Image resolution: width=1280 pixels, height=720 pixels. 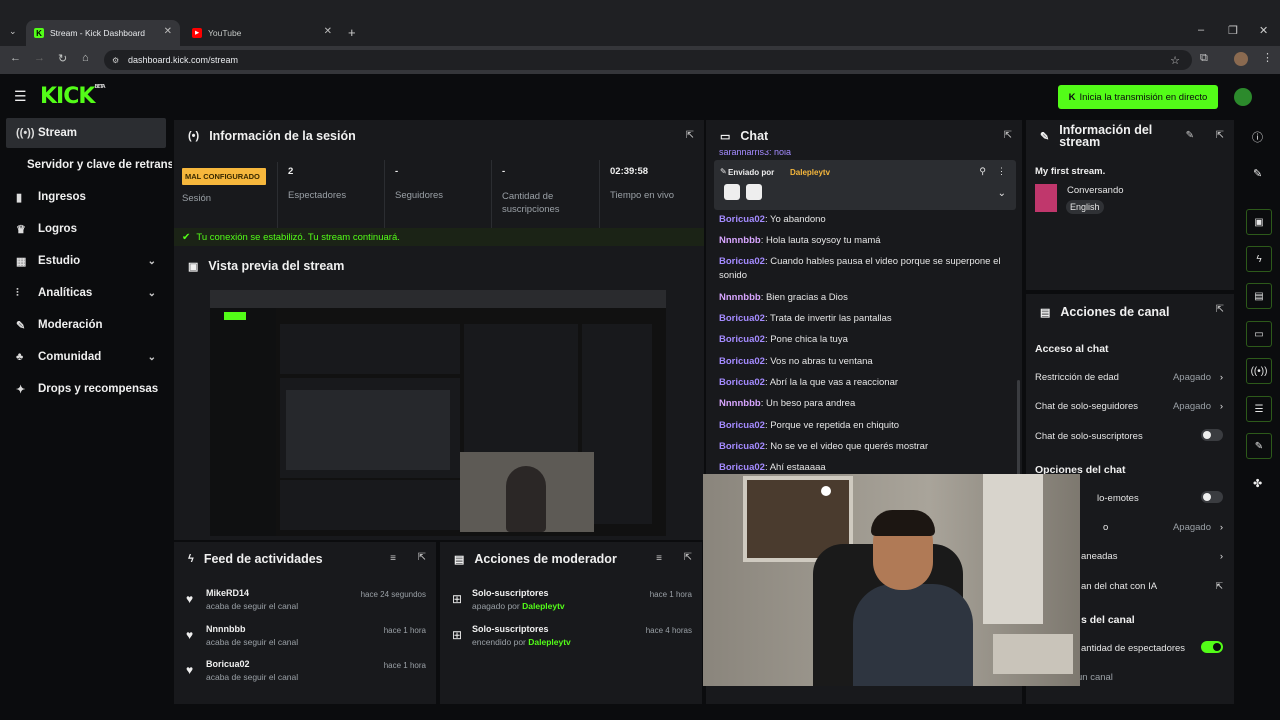 What do you see at coordinates (1212, 497) in the screenshot?
I see `emotes-only-toggle` at bounding box center [1212, 497].